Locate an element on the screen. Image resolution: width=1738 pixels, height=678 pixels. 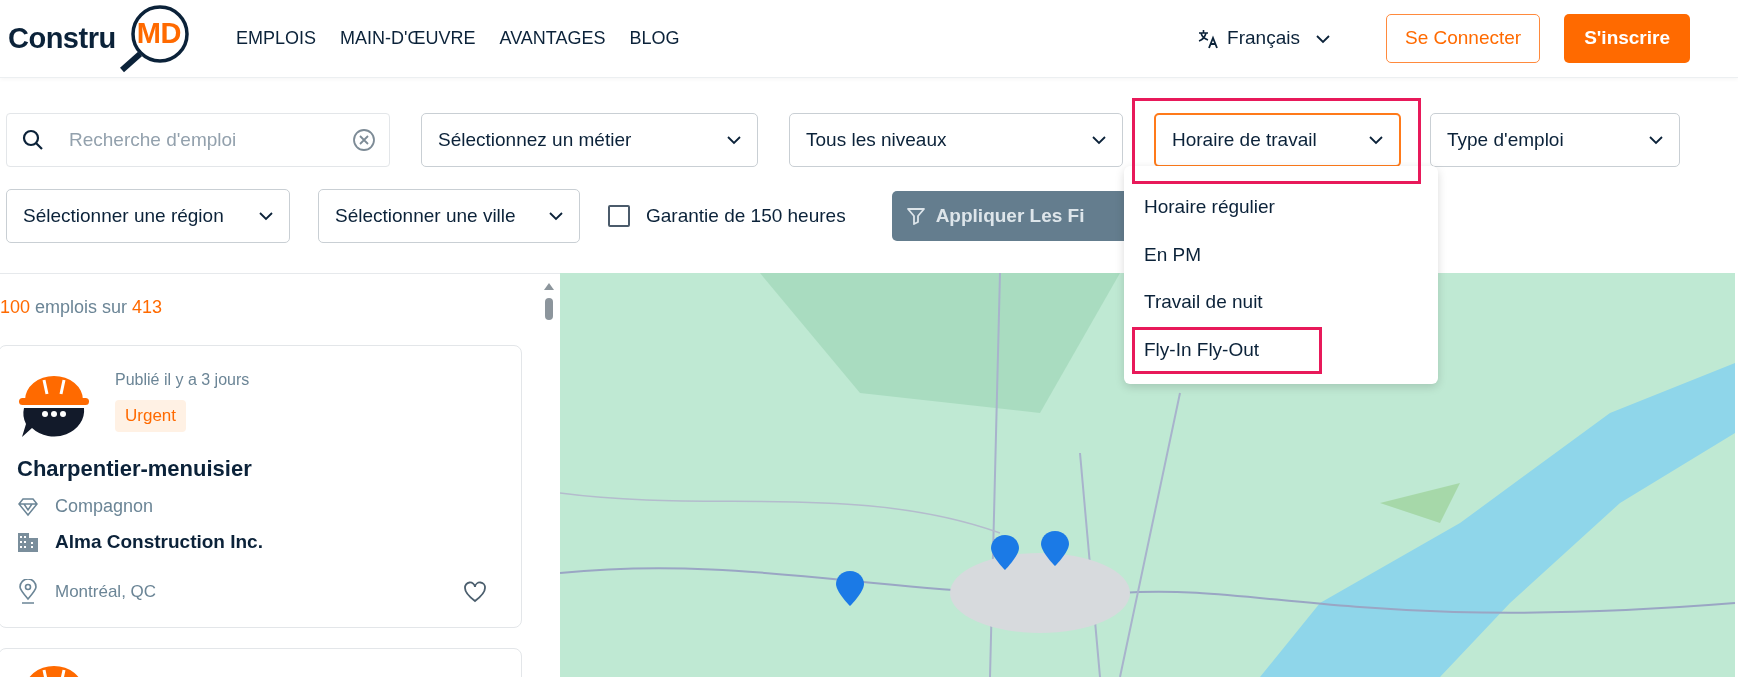
search-icon is located at coordinates (33, 140).